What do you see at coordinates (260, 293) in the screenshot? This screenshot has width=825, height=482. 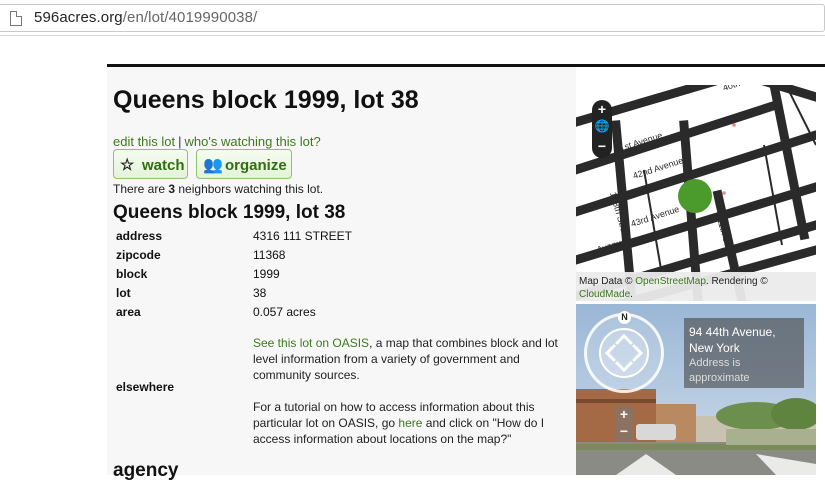 I see `detail-value: 38` at bounding box center [260, 293].